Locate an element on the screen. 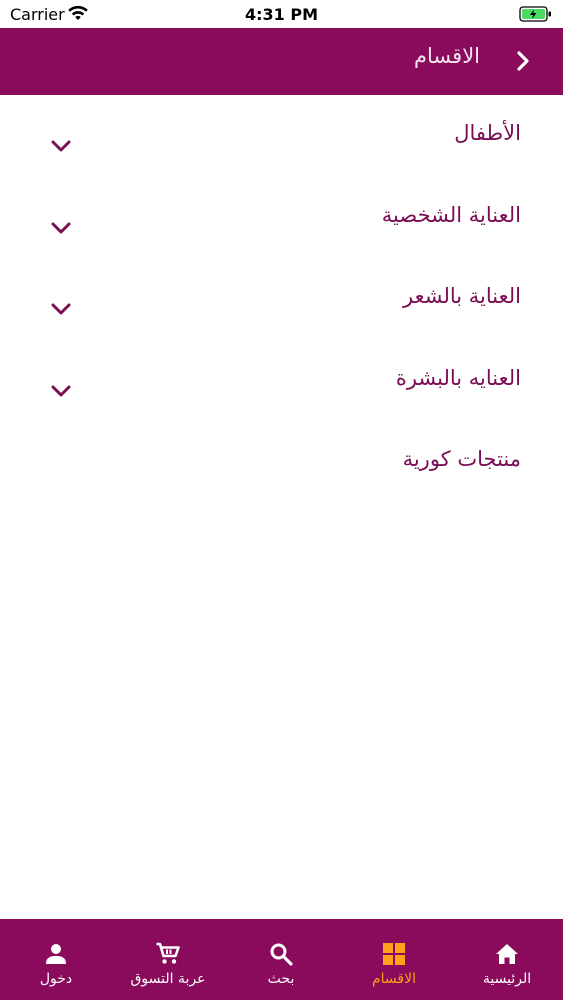  category-label: منتجات كورية is located at coordinates (461, 459).